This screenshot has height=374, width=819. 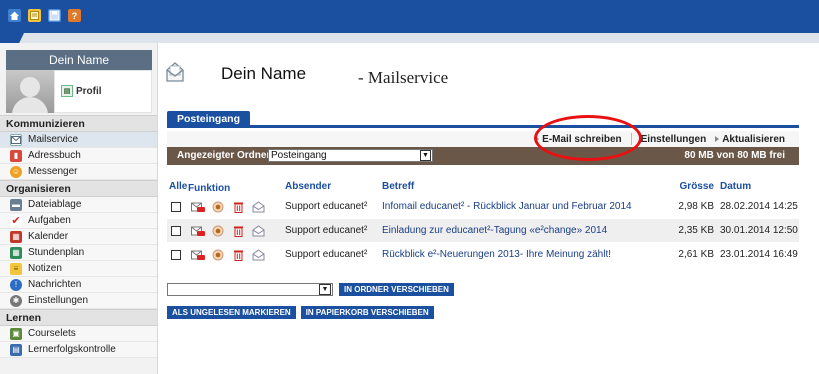 What do you see at coordinates (56, 252) in the screenshot?
I see `sidebar-item-label: Stundenplan` at bounding box center [56, 252].